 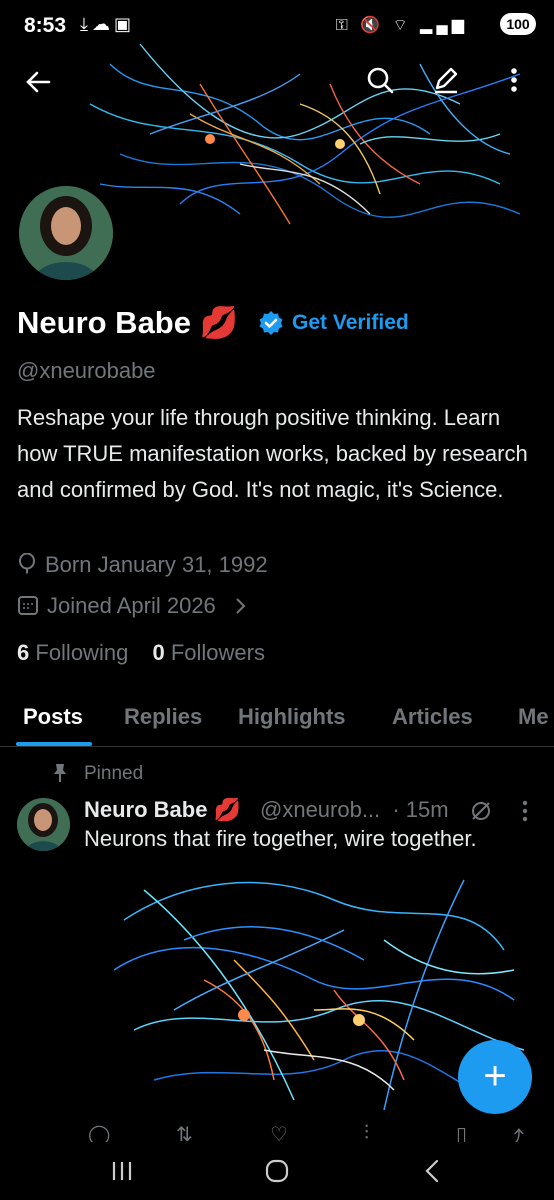 I want to click on following-link: 6 Following, so click(x=72, y=652).